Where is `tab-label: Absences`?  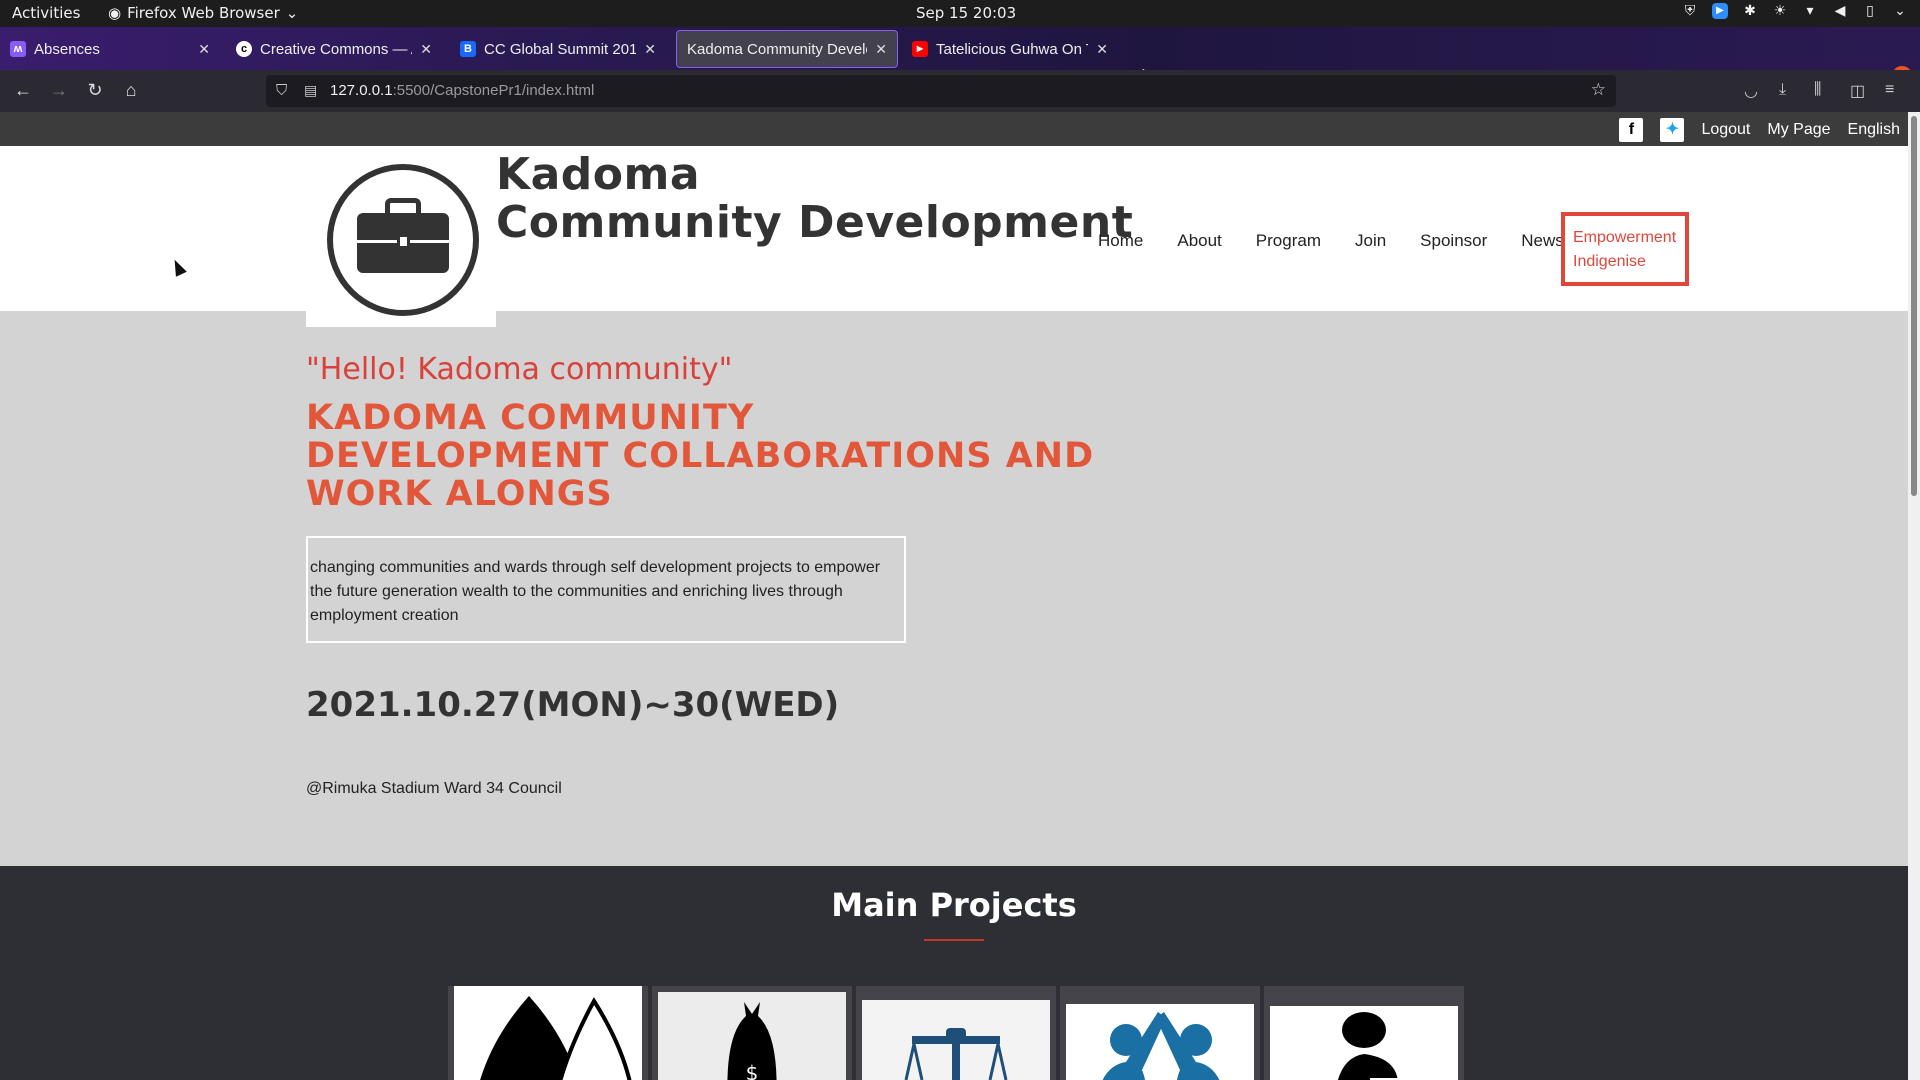
tab-label: Absences is located at coordinates (67, 49).